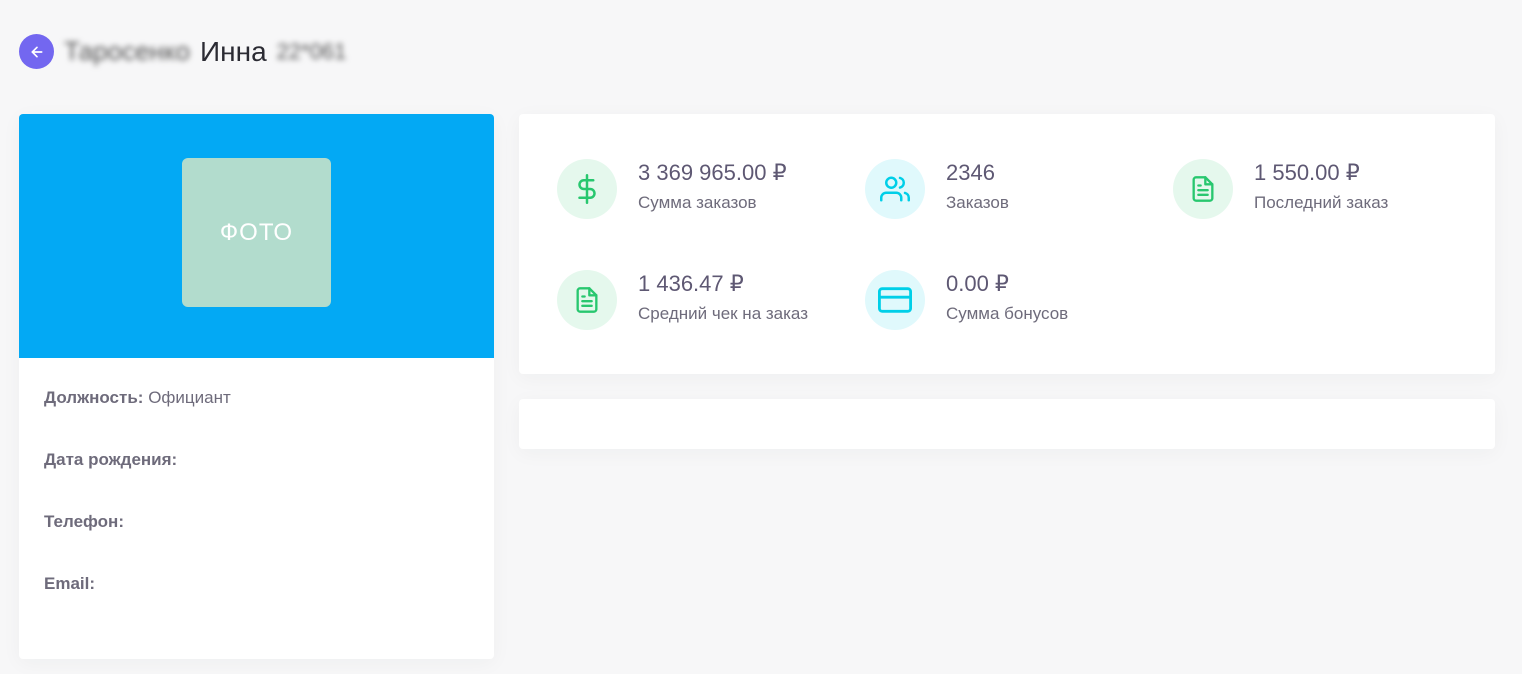  What do you see at coordinates (977, 283) in the screenshot?
I see `stat-value: 0.00 ₽` at bounding box center [977, 283].